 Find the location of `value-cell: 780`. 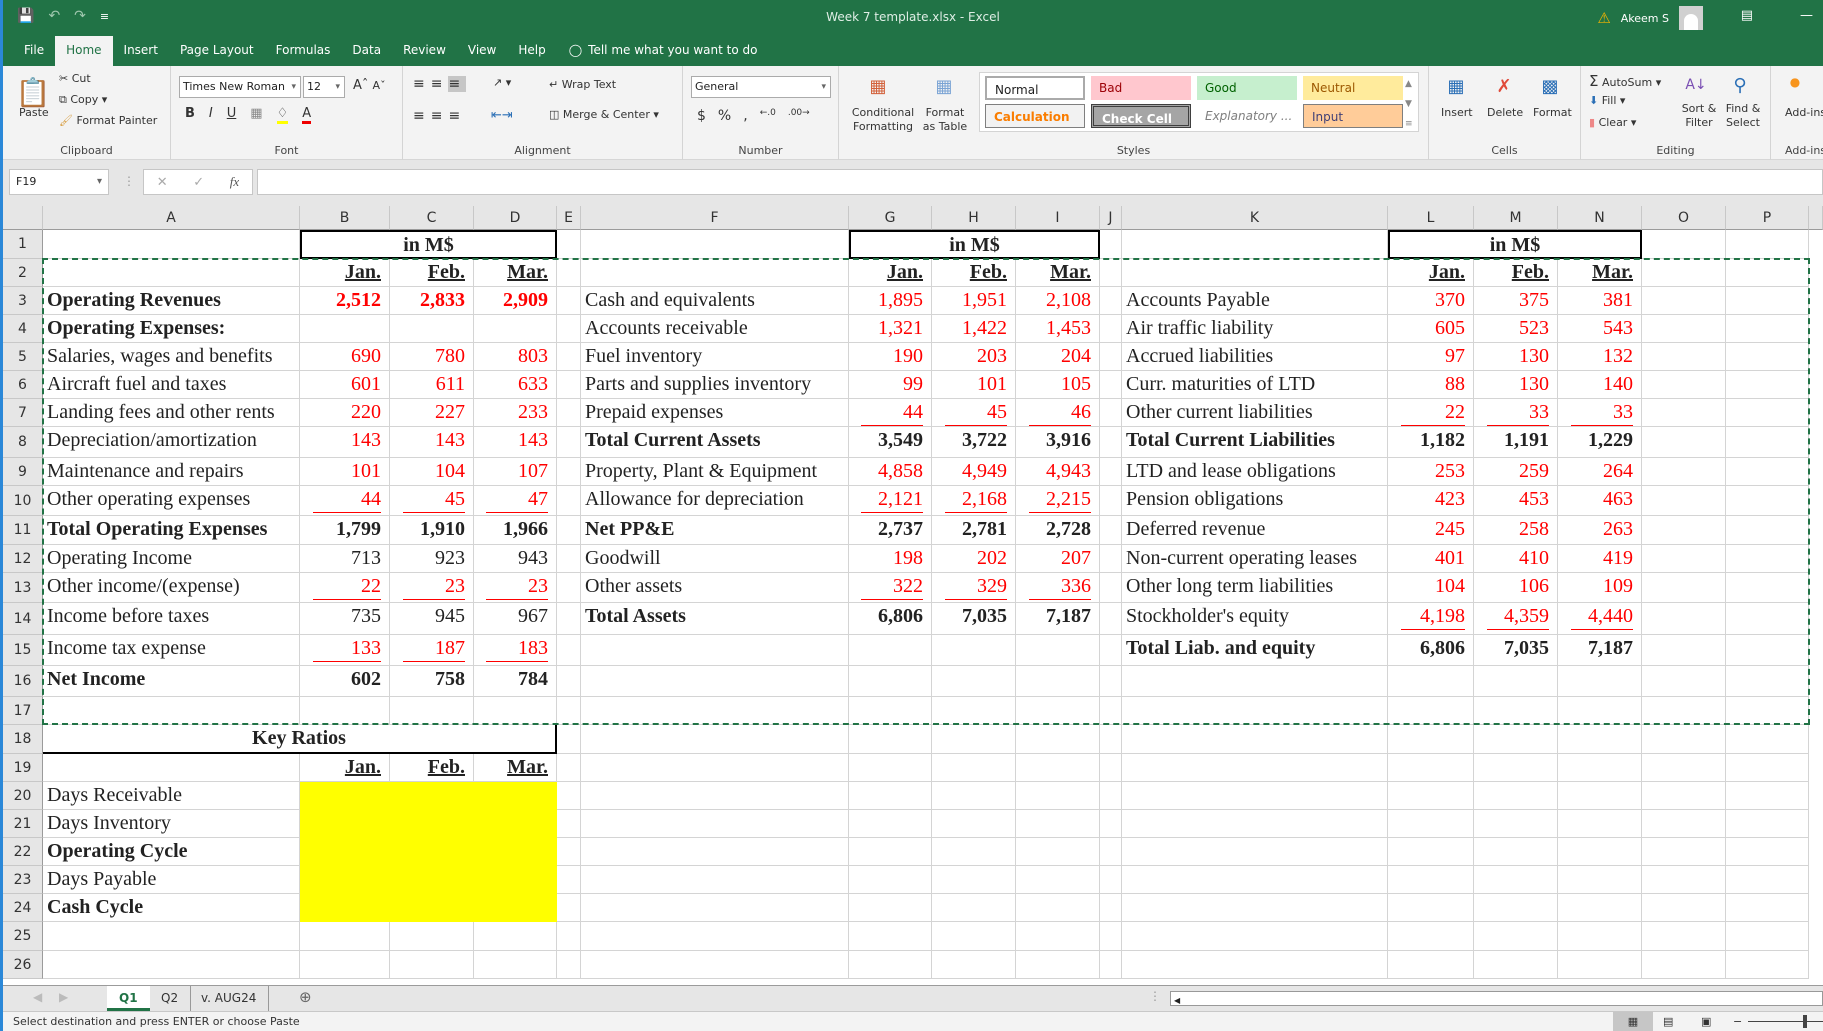

value-cell: 780 is located at coordinates (432, 357).